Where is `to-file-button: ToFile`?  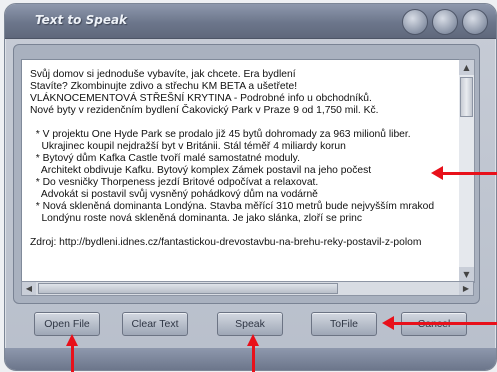 to-file-button: ToFile is located at coordinates (344, 324).